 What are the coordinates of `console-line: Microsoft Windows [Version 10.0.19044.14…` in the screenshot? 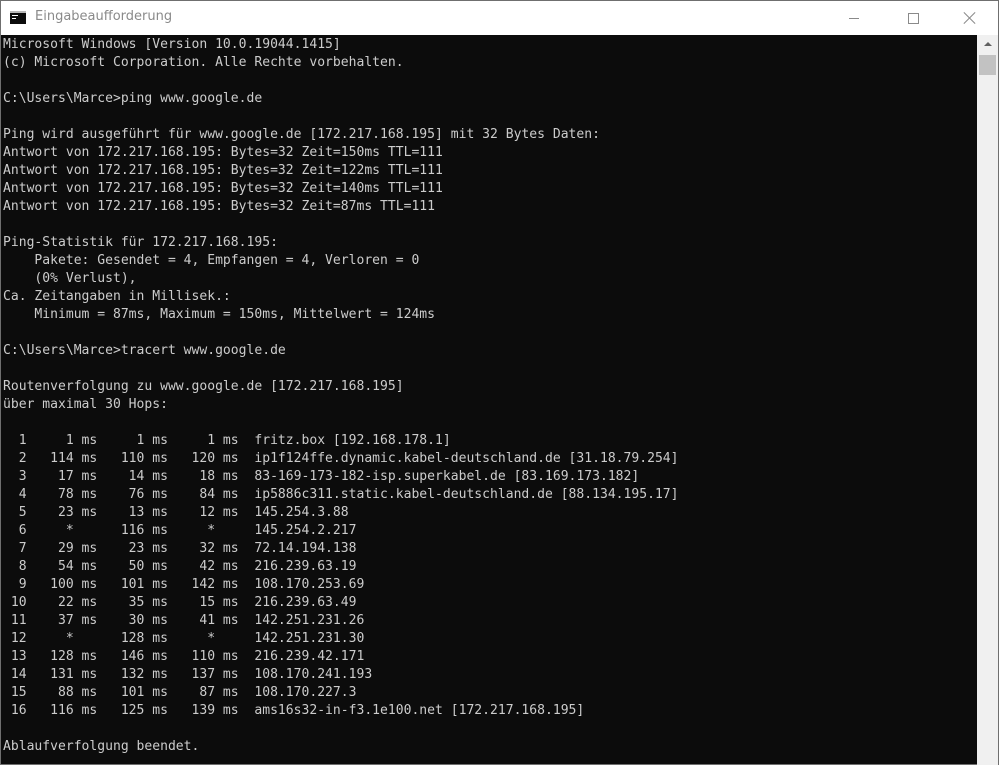 It's located at (172, 44).